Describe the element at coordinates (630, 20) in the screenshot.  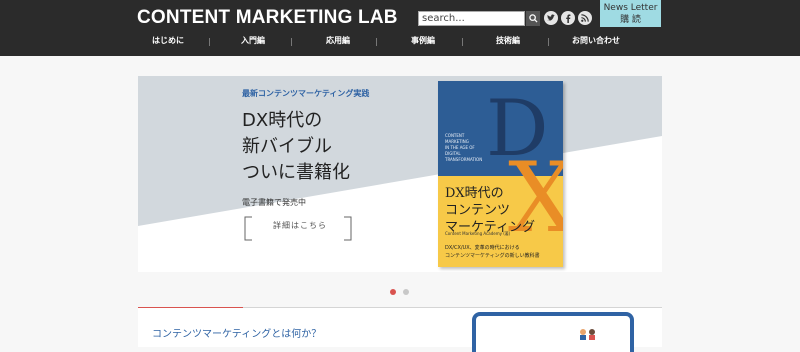
I see `newsletter-label-line2: 購 読` at that location.